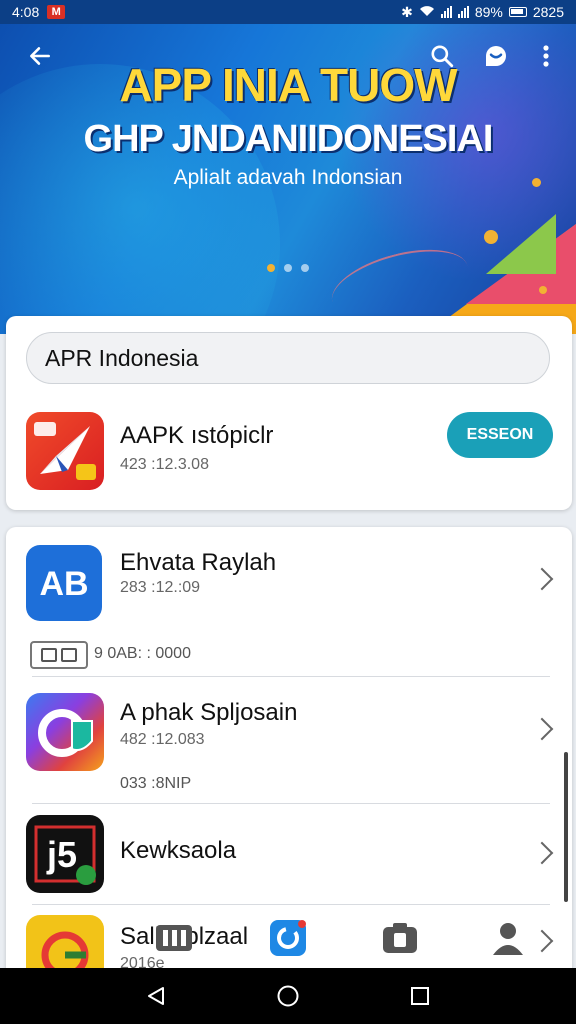 The width and height of the screenshot is (576, 1024). I want to click on list-divider, so click(291, 803).